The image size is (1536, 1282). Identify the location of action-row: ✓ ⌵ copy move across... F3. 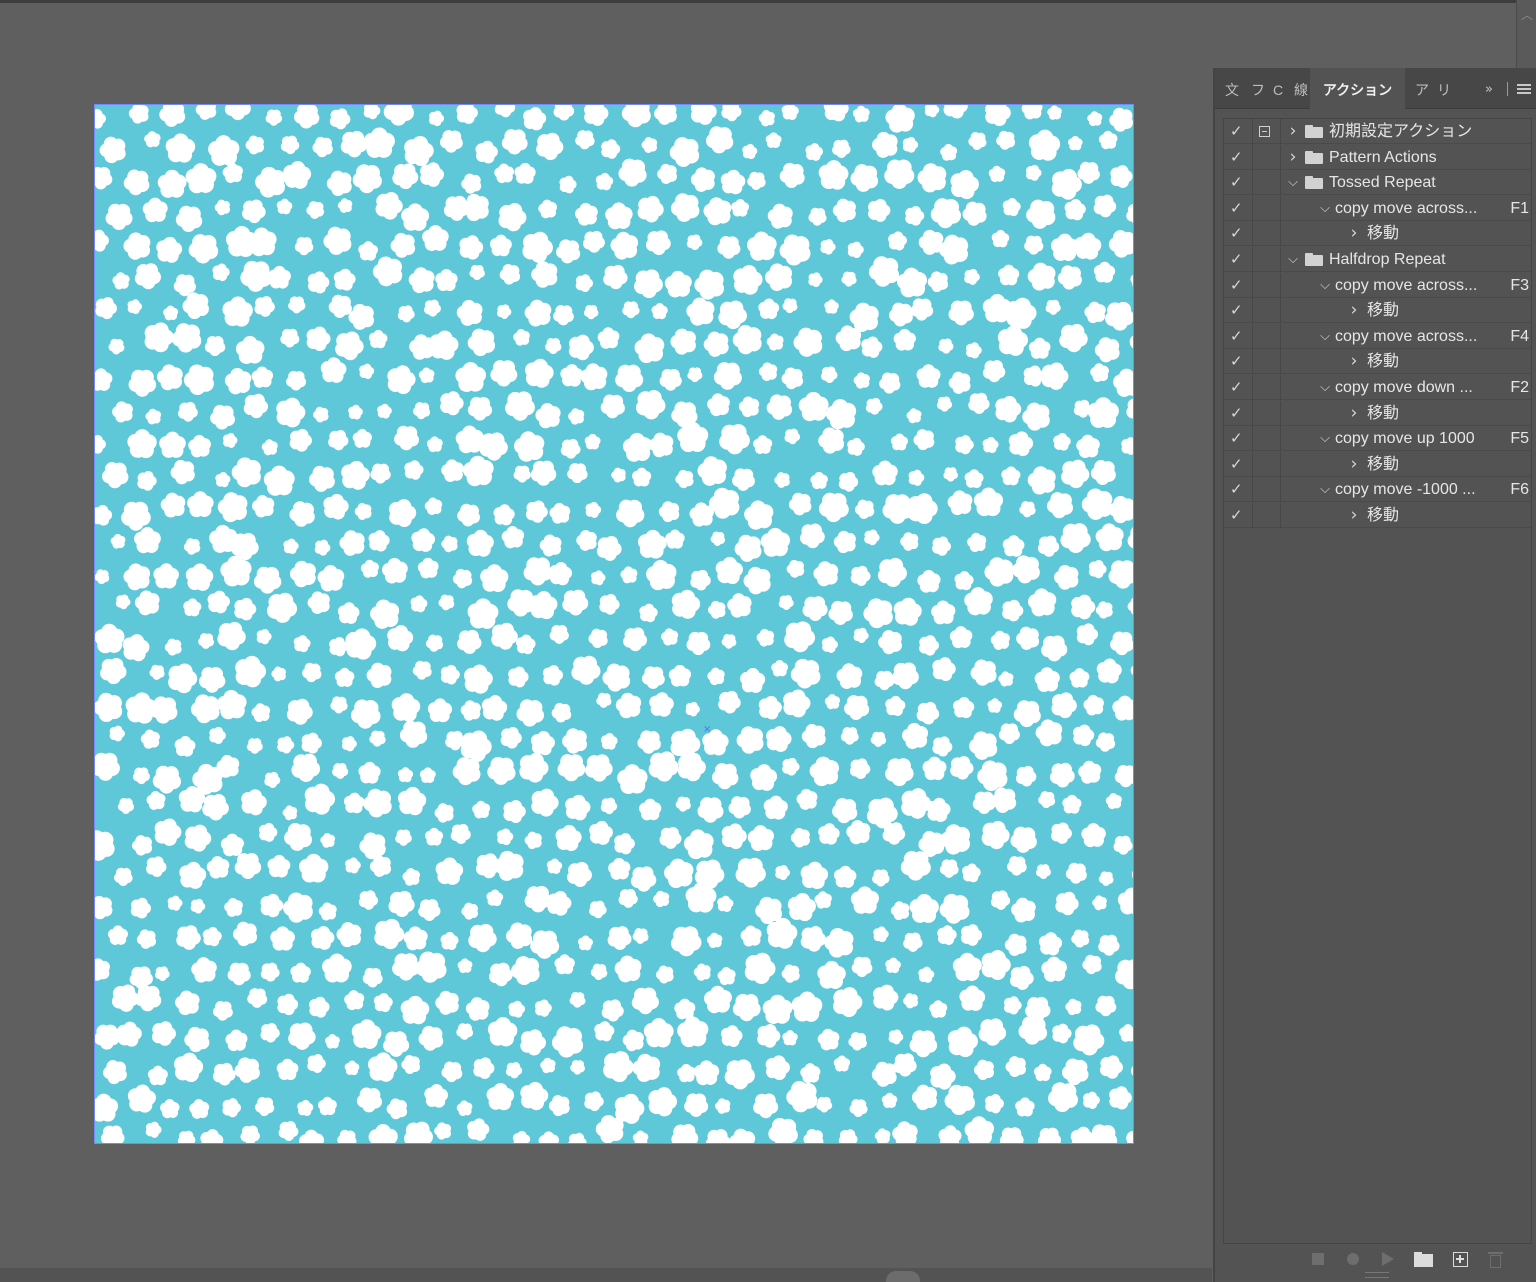
(1377, 285).